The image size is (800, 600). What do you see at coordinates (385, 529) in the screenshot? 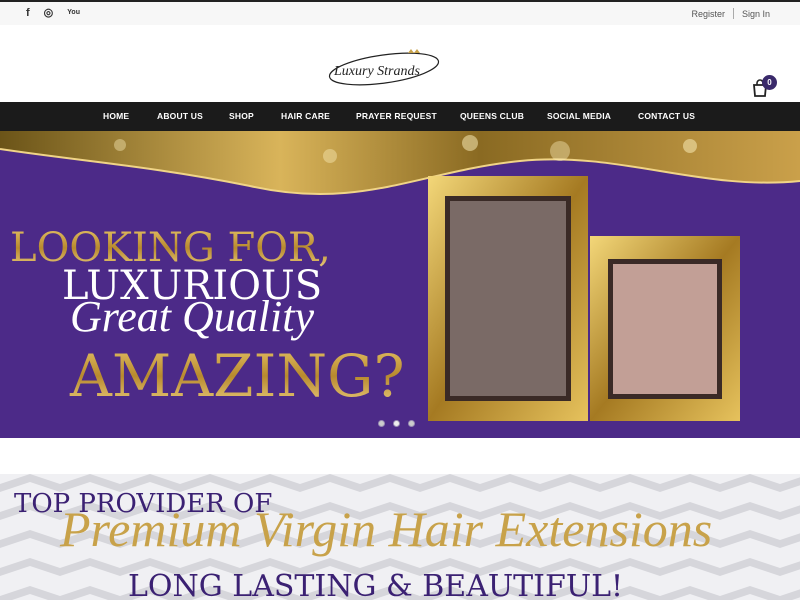
I see `promo-line-2: Premium Virgin Hair Extensions` at bounding box center [385, 529].